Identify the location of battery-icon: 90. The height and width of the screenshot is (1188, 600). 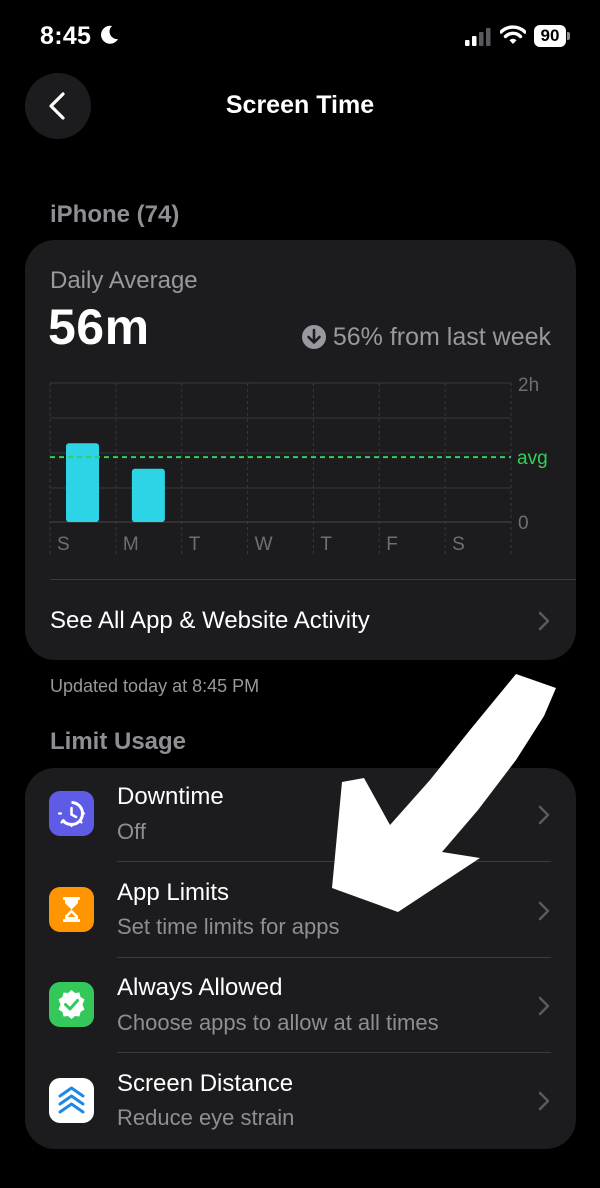
(552, 36).